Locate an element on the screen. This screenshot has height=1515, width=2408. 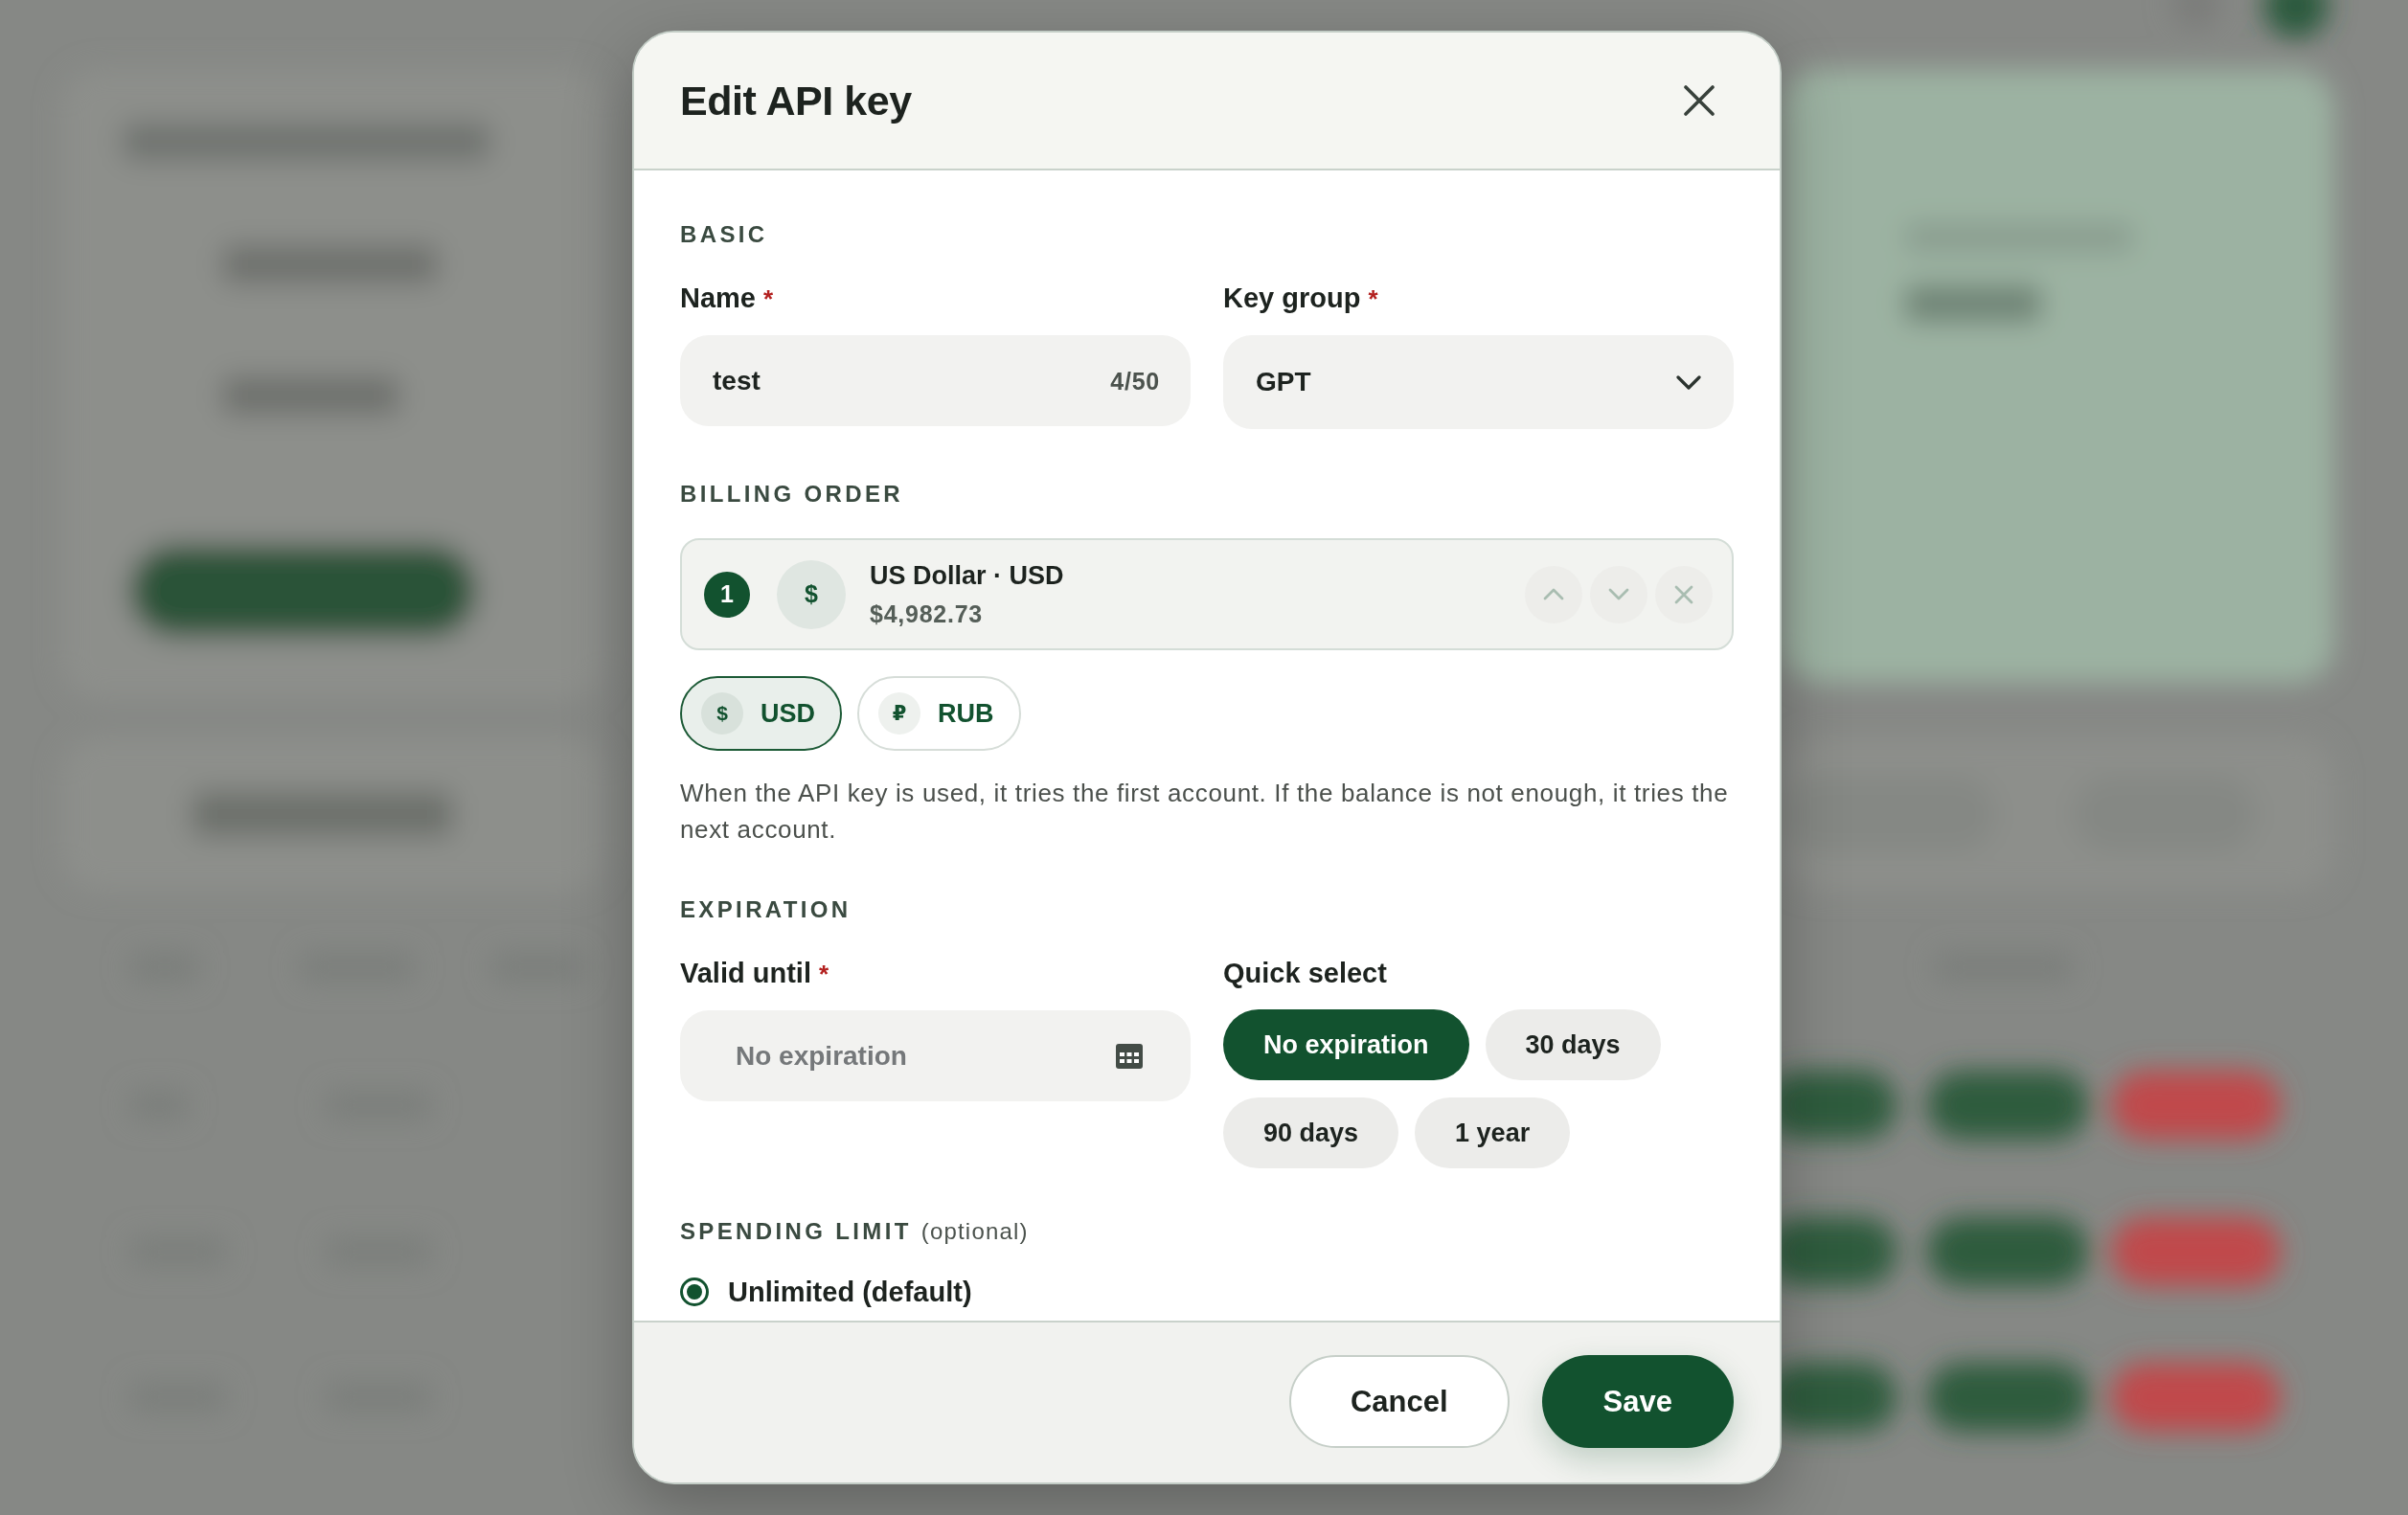
help-text: When the API key is used, it tries the first account. If the balance is not enough, it tries the next account. is located at coordinates (1205, 812).